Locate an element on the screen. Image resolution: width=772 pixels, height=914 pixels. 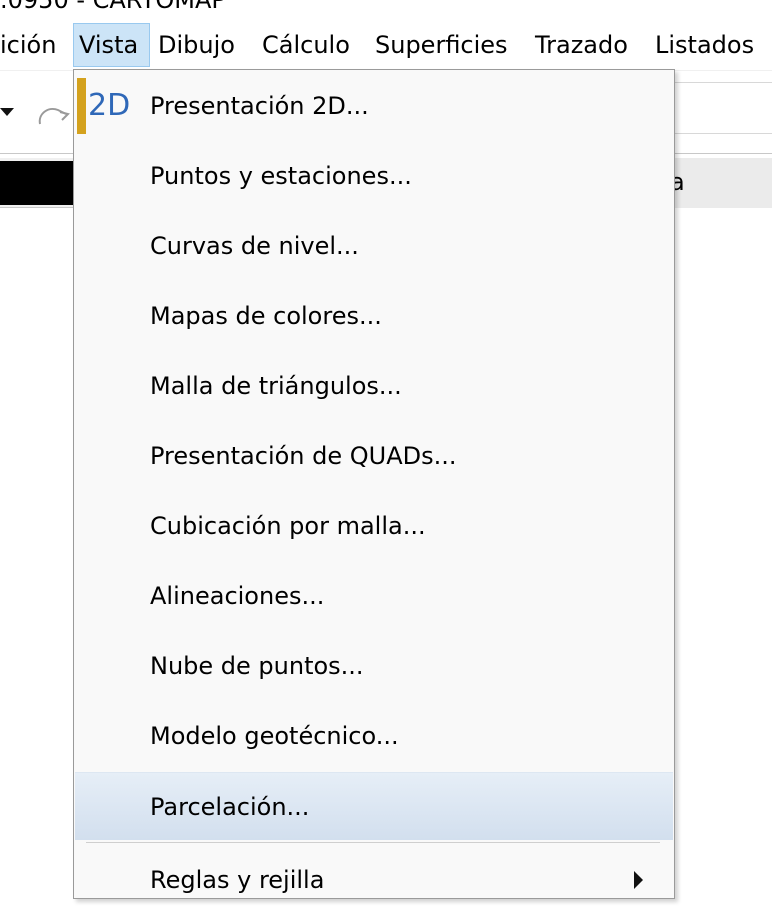
accent-bar is located at coordinates (81, 106).